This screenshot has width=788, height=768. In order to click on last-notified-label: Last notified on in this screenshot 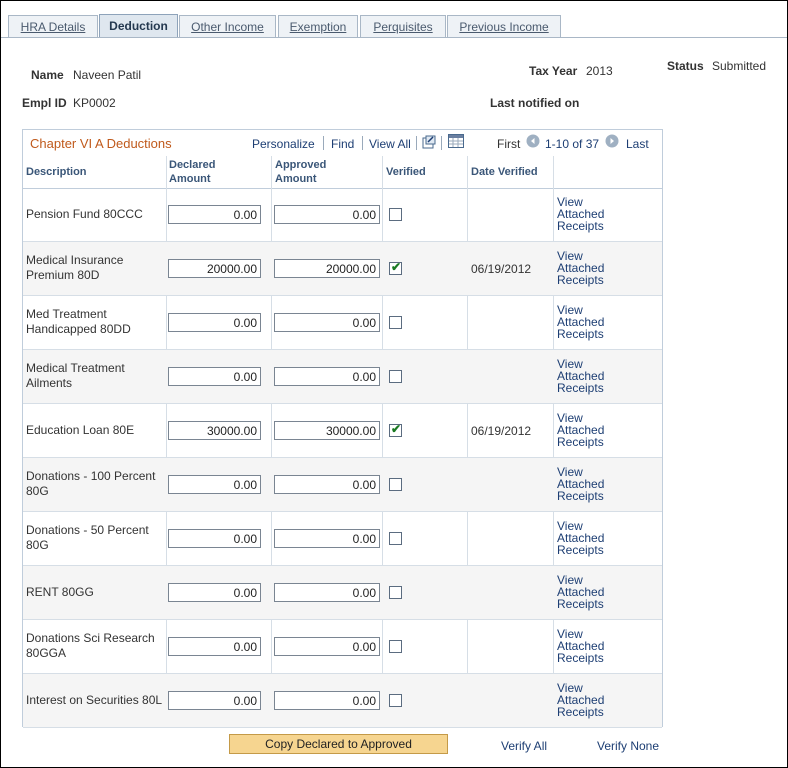, I will do `click(535, 103)`.